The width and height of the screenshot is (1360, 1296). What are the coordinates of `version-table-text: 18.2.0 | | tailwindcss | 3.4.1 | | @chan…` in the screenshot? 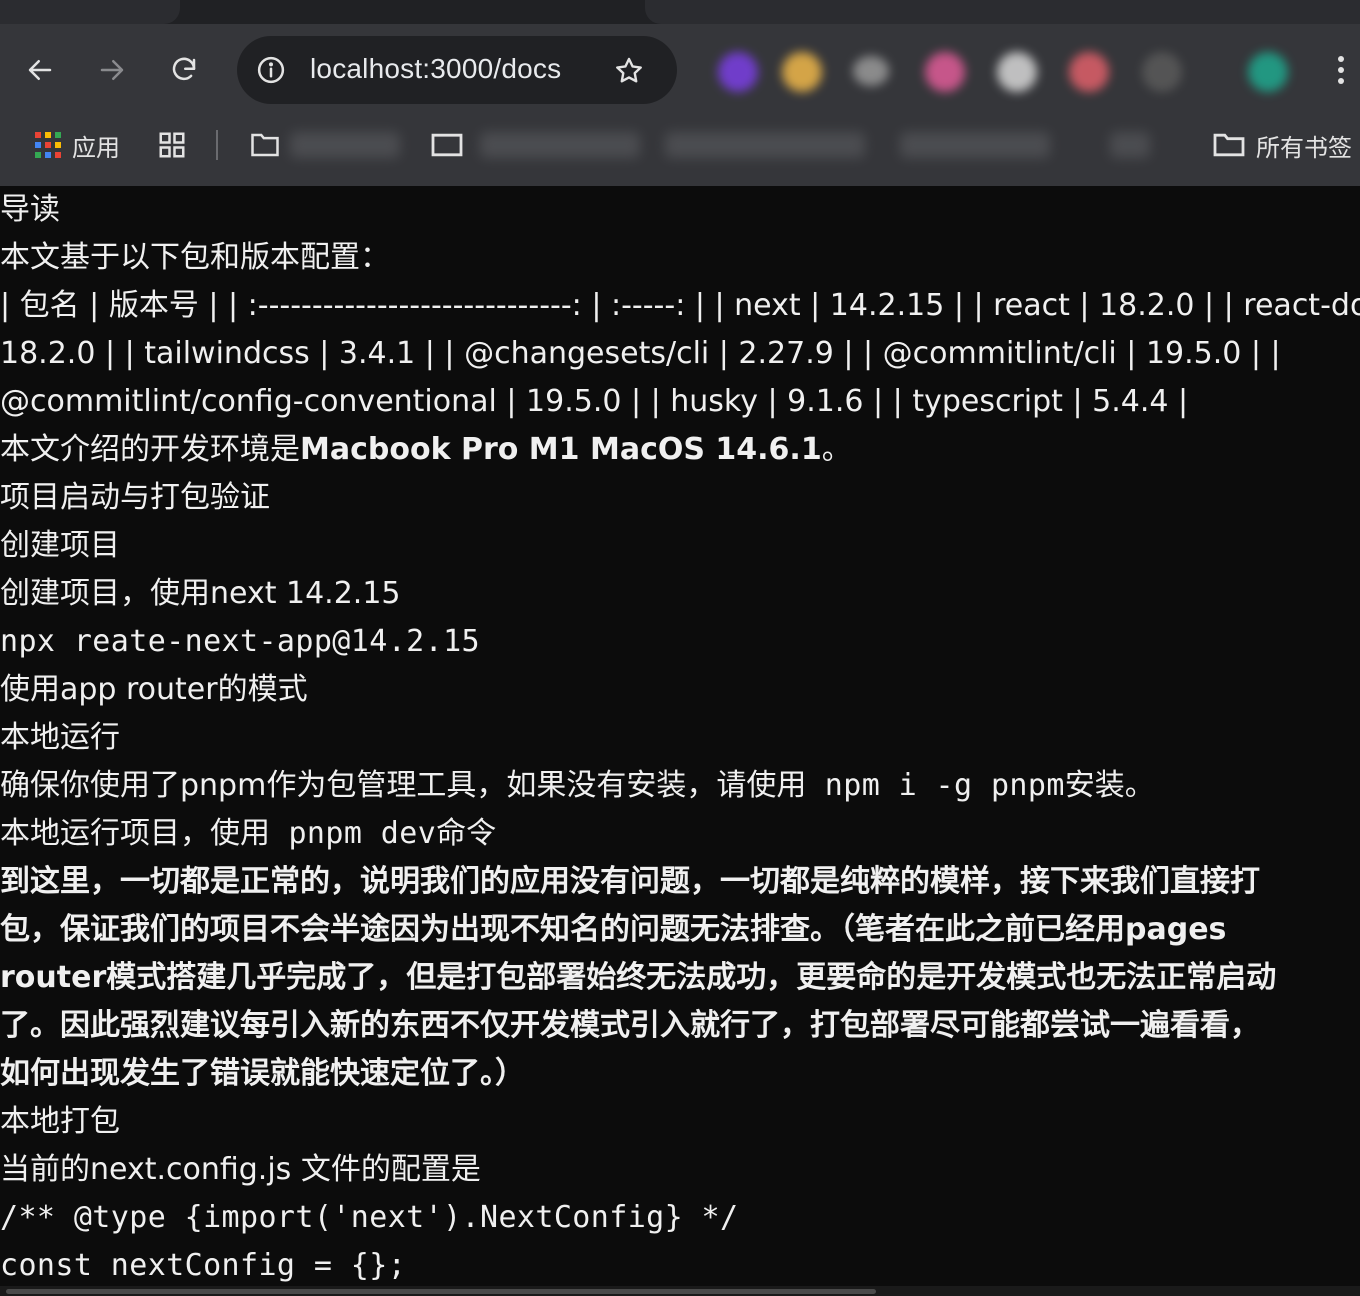 It's located at (640, 353).